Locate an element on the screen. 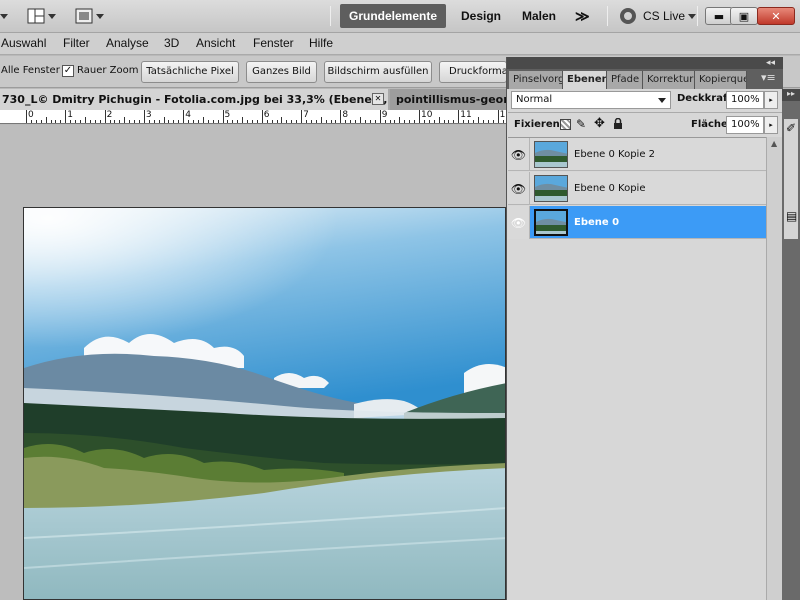 Image resolution: width=800 pixels, height=600 pixels. layer-row: 👁 Ebene 0 Kopie is located at coordinates (637, 188).